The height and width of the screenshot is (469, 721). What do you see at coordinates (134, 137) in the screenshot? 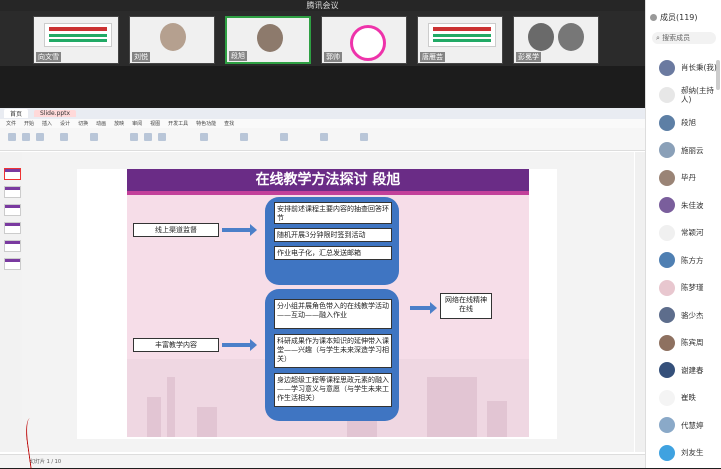
I see `bold-icon` at bounding box center [134, 137].